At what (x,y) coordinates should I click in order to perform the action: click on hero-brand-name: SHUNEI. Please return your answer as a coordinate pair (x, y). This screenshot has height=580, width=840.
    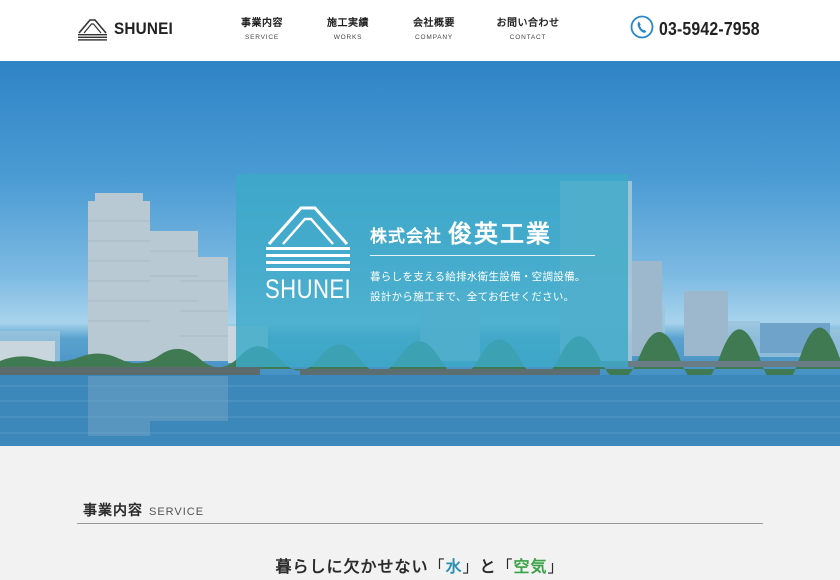
    Looking at the image, I should click on (308, 289).